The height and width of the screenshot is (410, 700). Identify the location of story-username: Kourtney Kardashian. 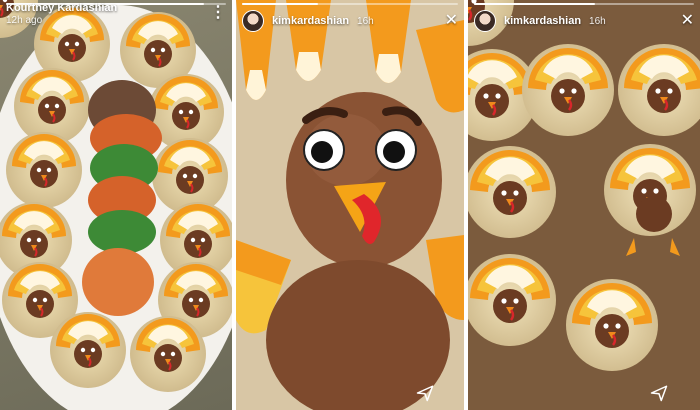
(61, 8).